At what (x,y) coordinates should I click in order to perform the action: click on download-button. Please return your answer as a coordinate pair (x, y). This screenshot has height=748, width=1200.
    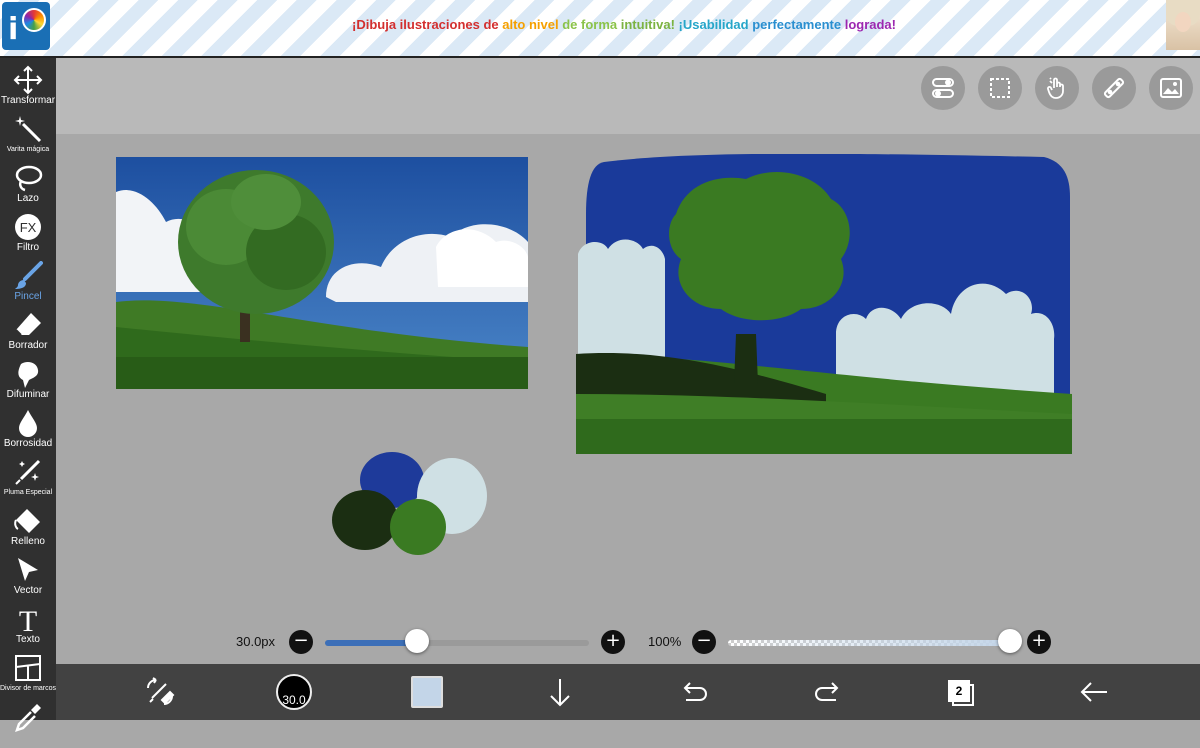
    Looking at the image, I should click on (560, 692).